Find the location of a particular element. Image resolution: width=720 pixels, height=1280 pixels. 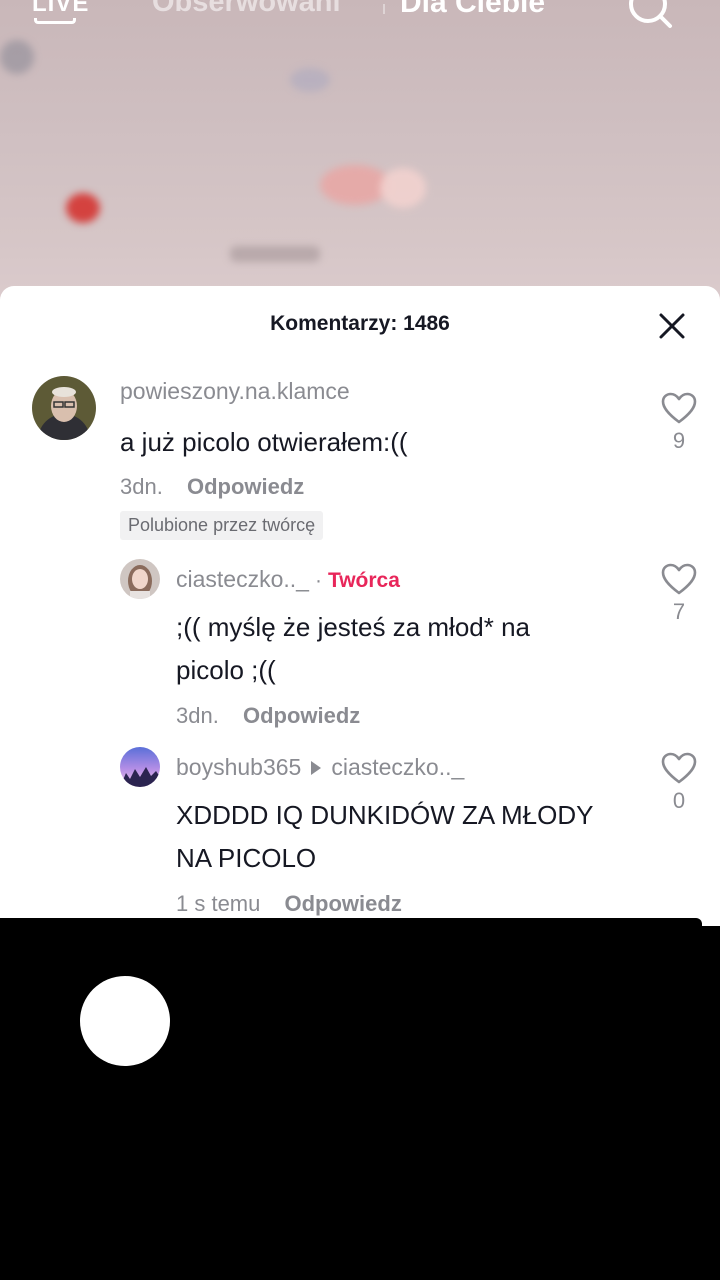

comment-username: ciasteczko.._ · Twórca is located at coordinates (288, 579).